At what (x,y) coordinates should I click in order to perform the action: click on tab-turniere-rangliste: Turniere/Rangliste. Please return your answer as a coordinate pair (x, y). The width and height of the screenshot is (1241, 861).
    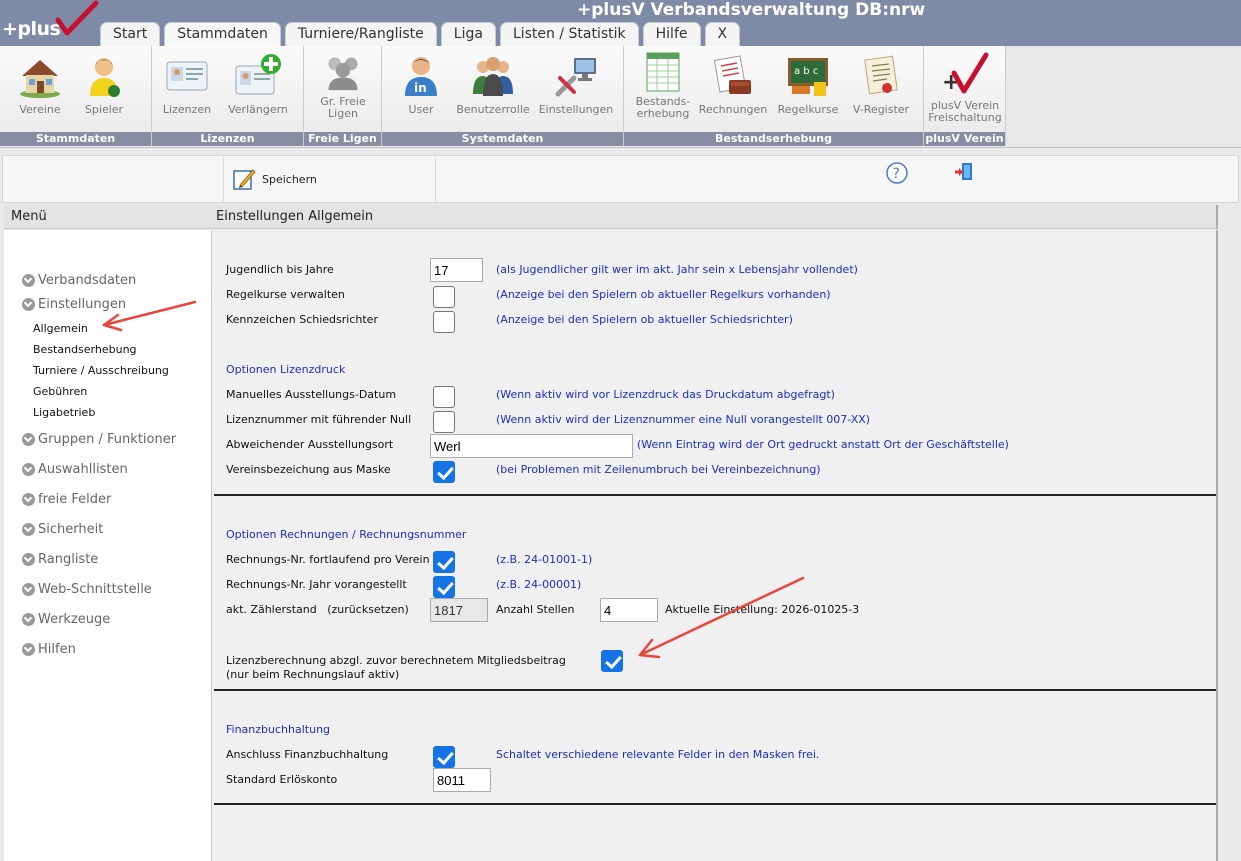
    Looking at the image, I should click on (360, 34).